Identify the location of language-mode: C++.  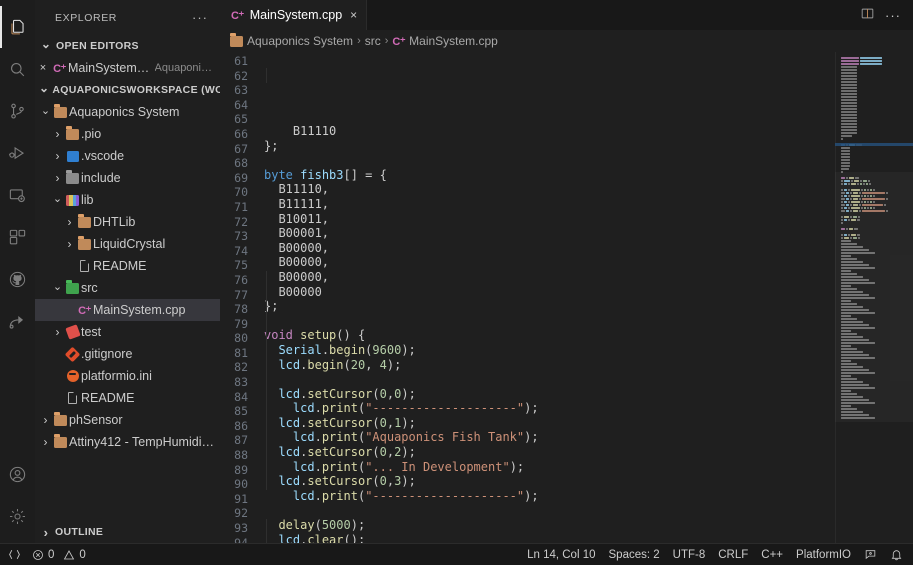
(772, 555).